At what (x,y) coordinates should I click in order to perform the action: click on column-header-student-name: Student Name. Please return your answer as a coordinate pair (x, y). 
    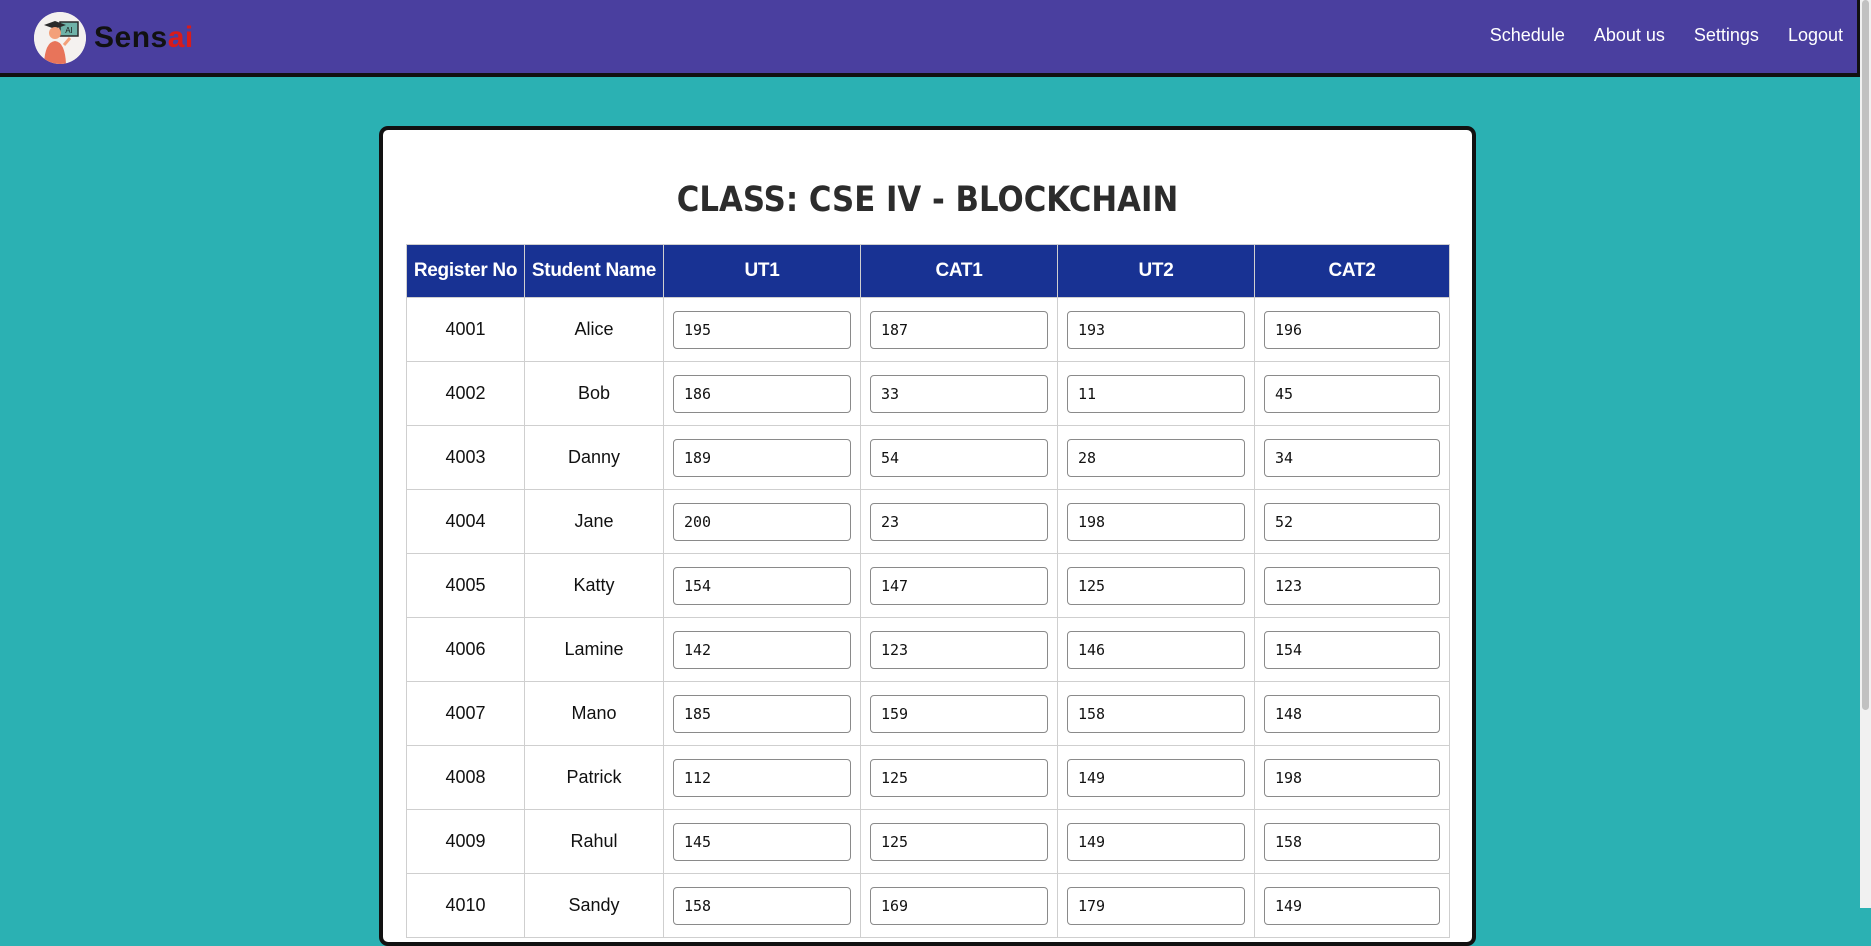
    Looking at the image, I should click on (594, 271).